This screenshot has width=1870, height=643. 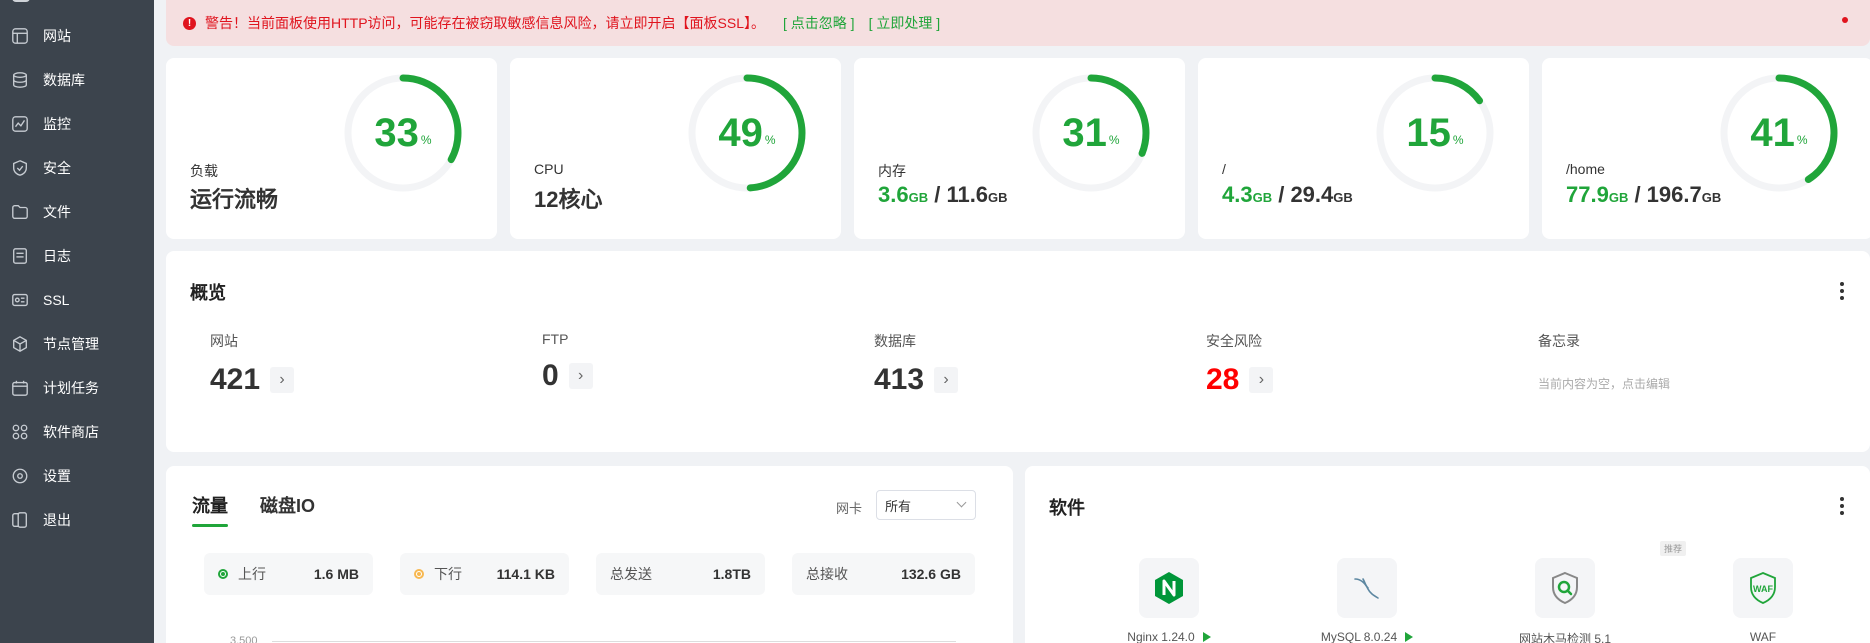 What do you see at coordinates (1019, 148) in the screenshot?
I see `stat-card-memory: 31% 内存 3.6GB / 11.6GB` at bounding box center [1019, 148].